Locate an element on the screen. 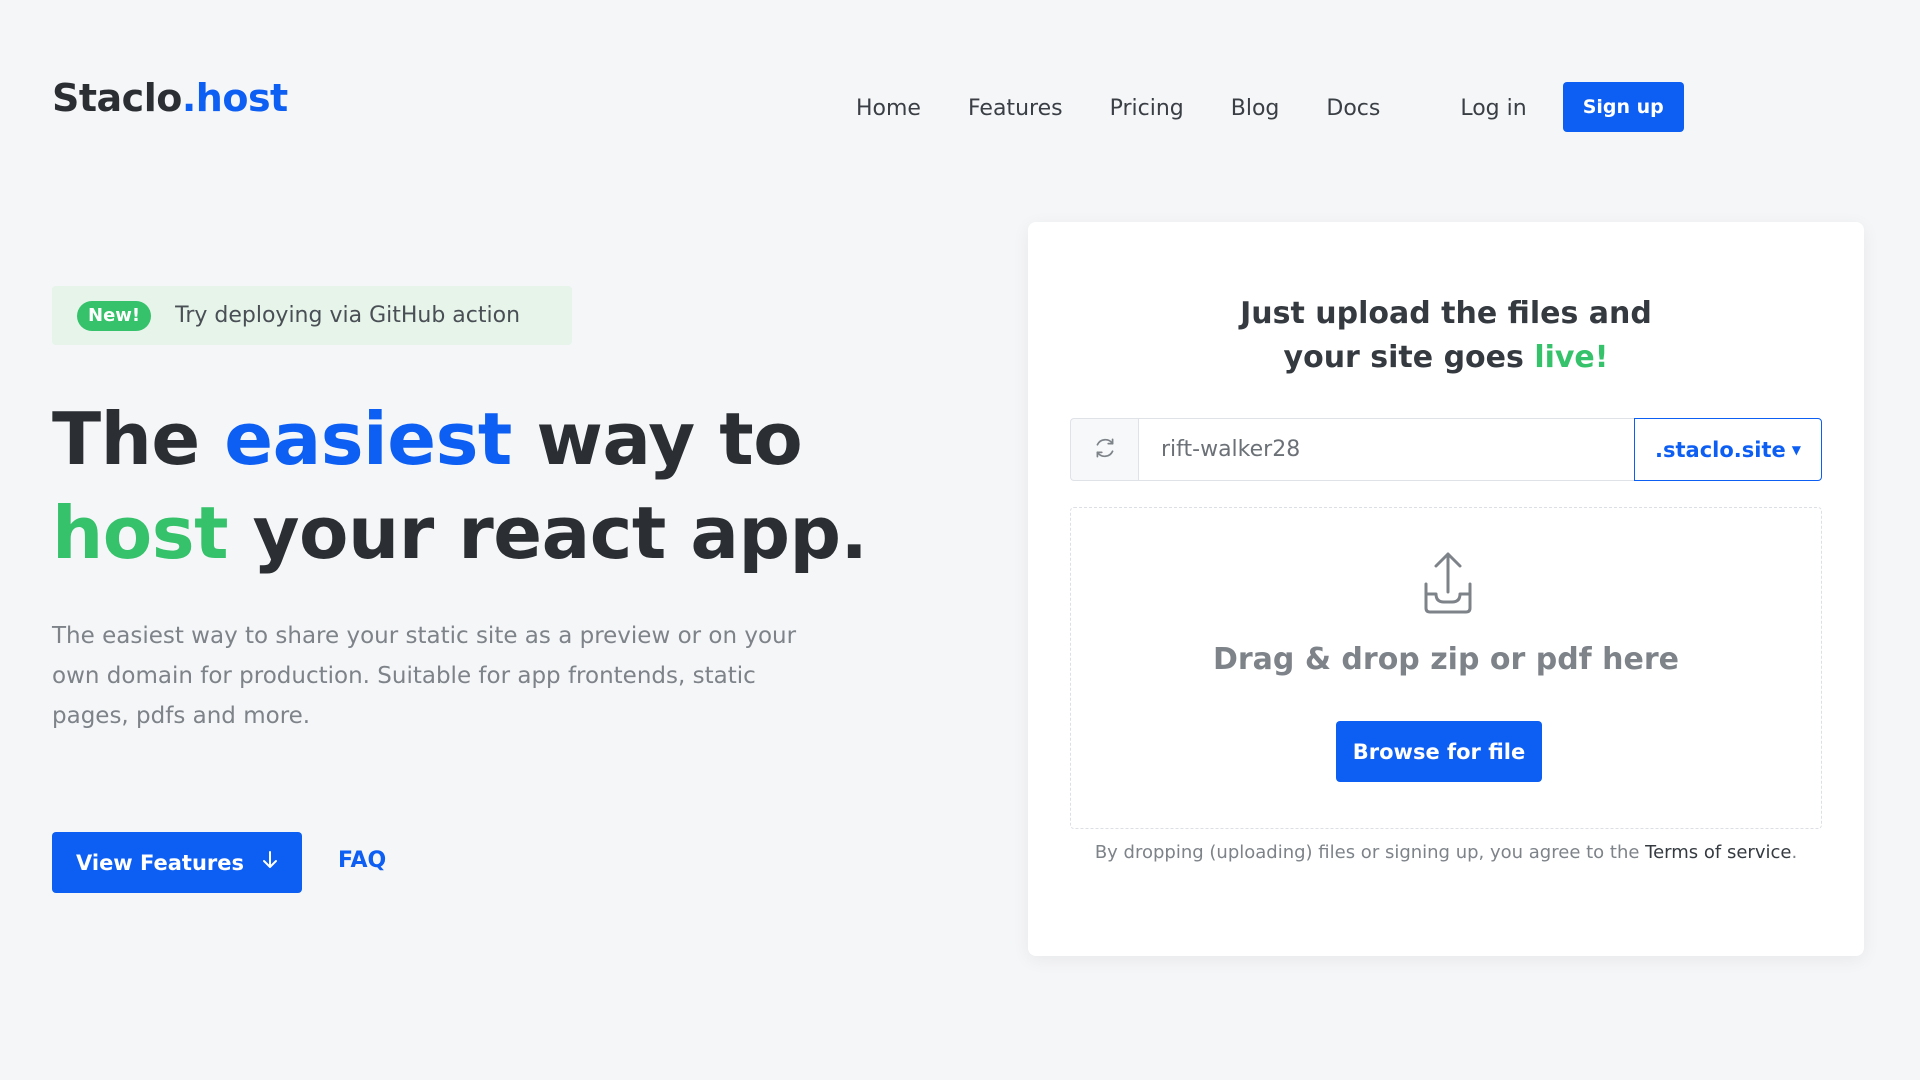 This screenshot has width=1920, height=1080. announcement-banner: New! Try deploying via GitHub action is located at coordinates (312, 315).